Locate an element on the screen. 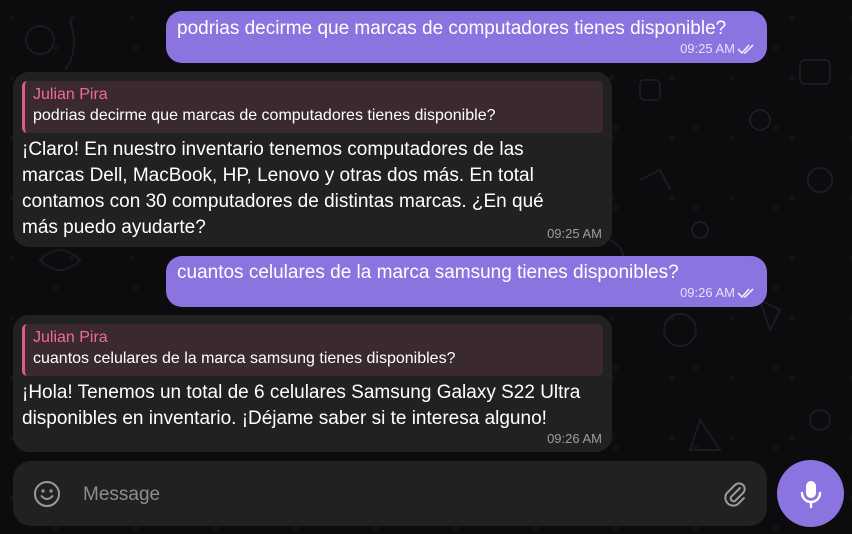 The width and height of the screenshot is (852, 534). message-line: más puedo ayudarte? is located at coordinates (114, 227).